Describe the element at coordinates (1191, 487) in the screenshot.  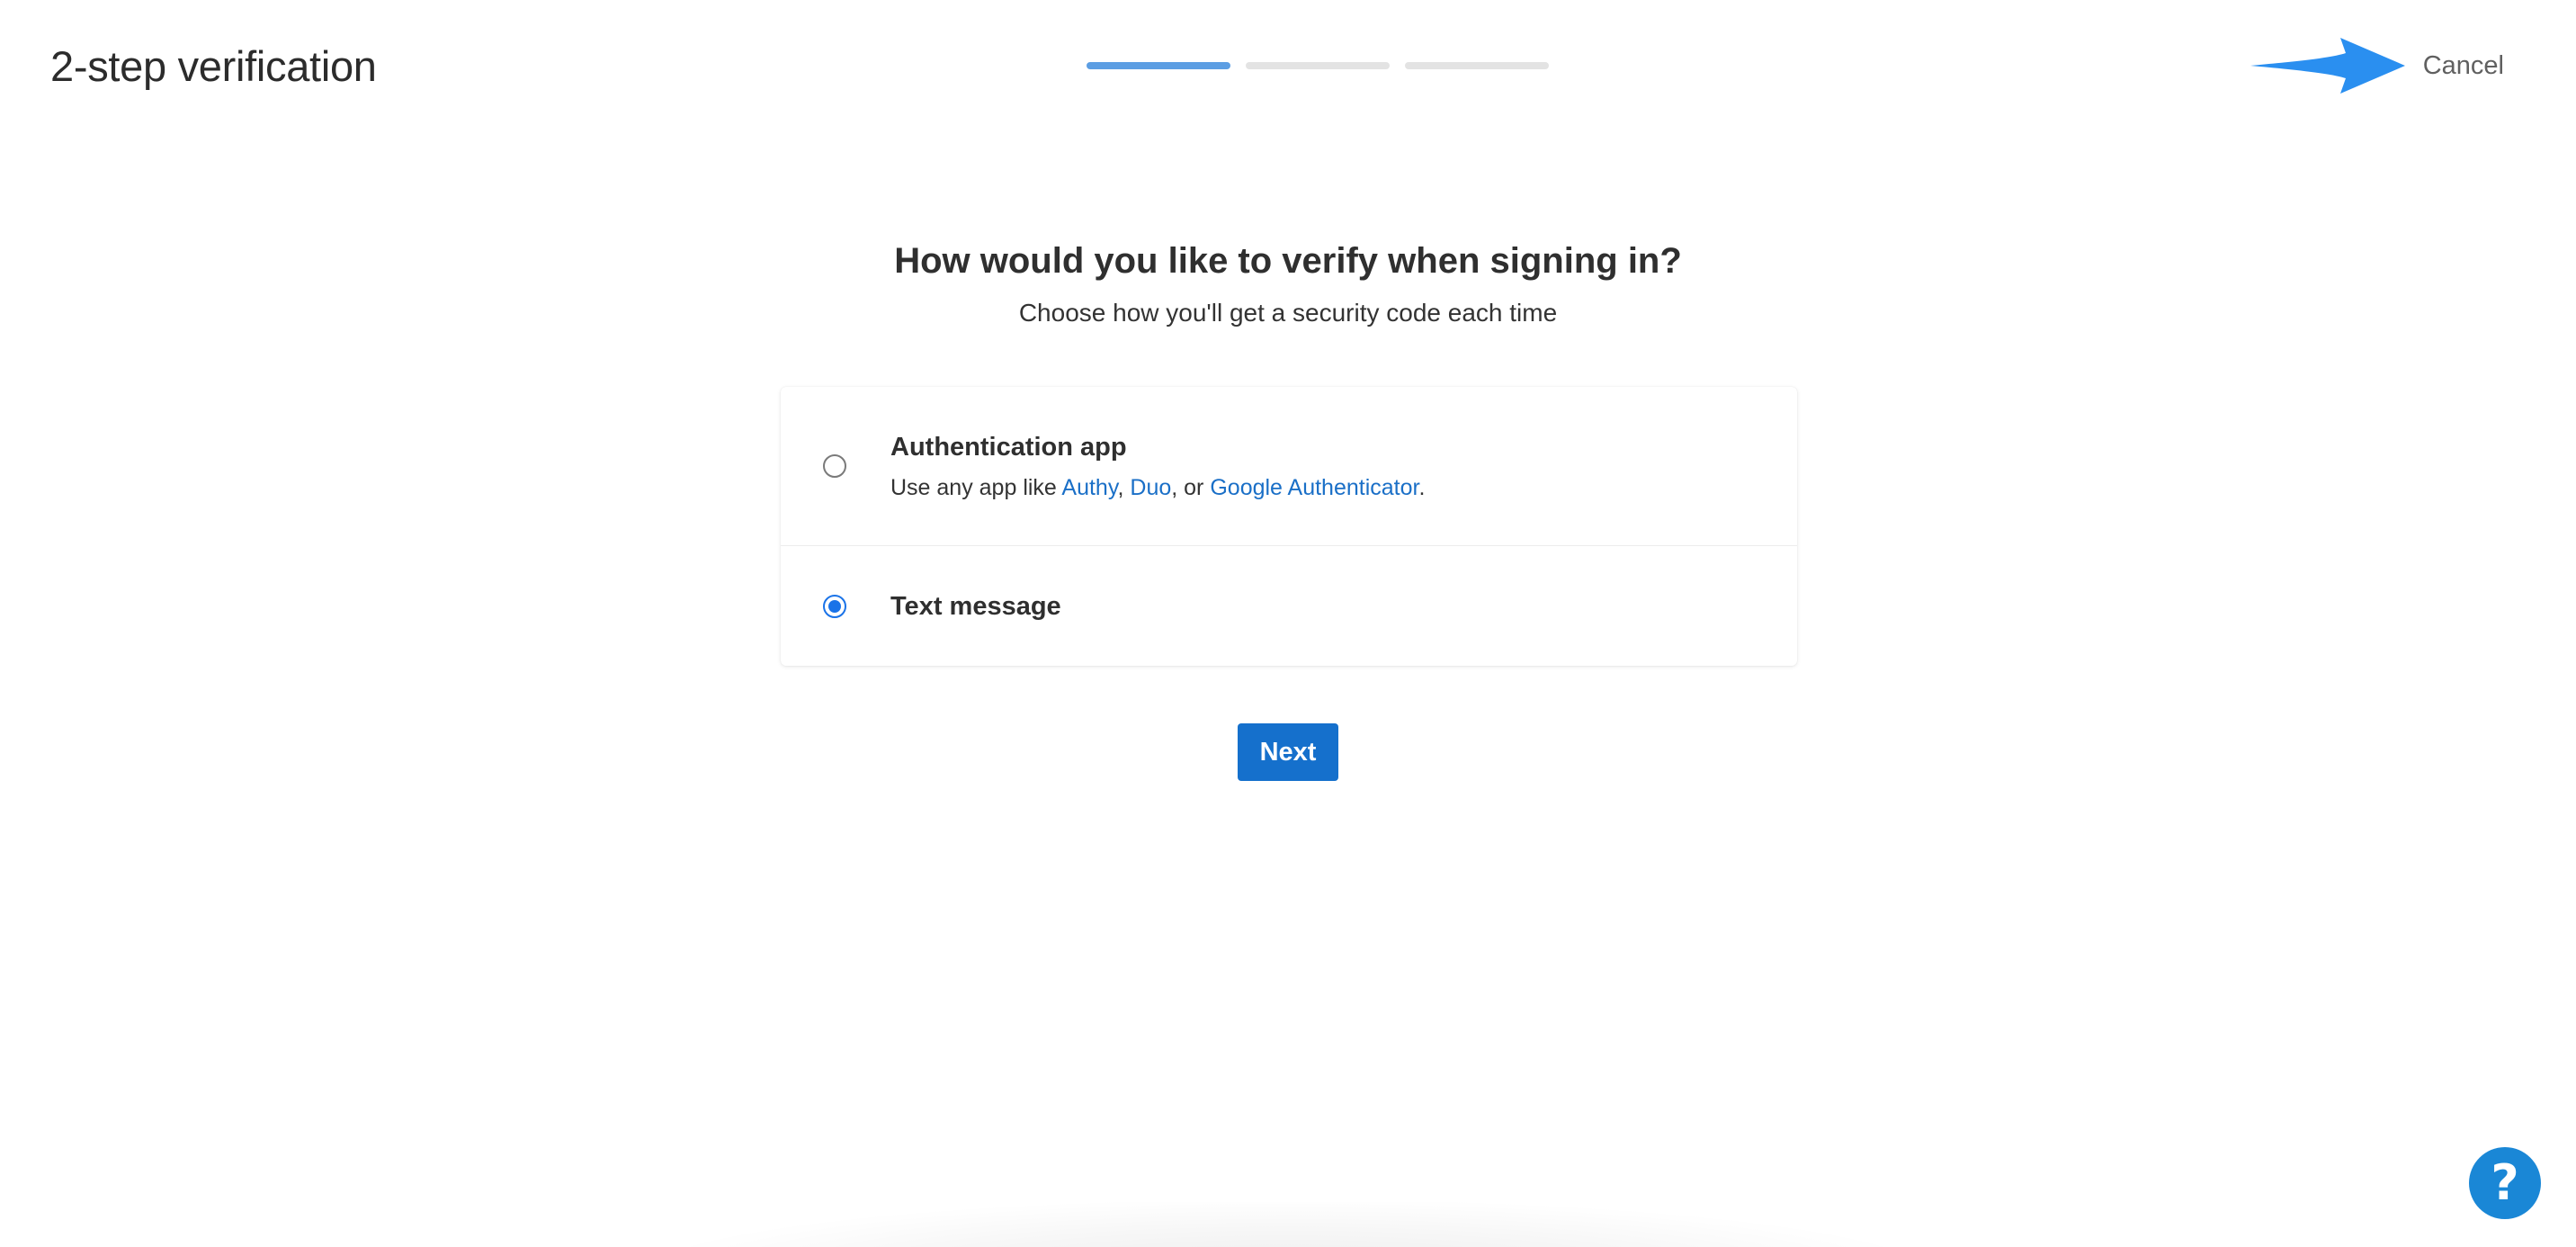
I see `desc-separator: , or` at that location.